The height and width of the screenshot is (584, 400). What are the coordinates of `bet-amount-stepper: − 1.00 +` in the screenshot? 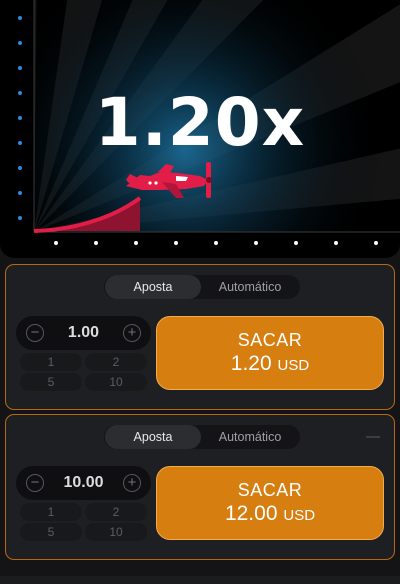 It's located at (83, 333).